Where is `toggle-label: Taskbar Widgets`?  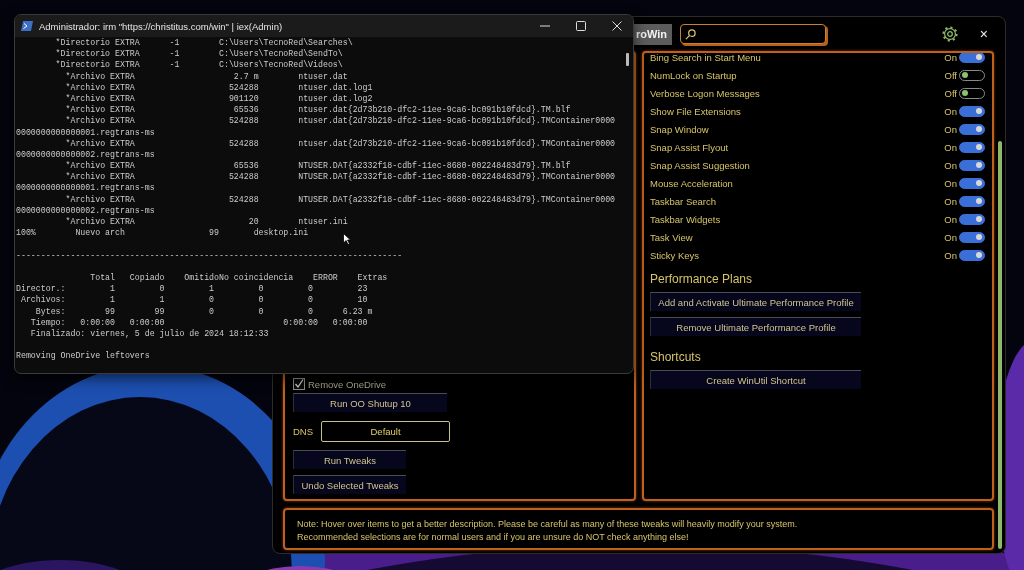 toggle-label: Taskbar Widgets is located at coordinates (685, 219).